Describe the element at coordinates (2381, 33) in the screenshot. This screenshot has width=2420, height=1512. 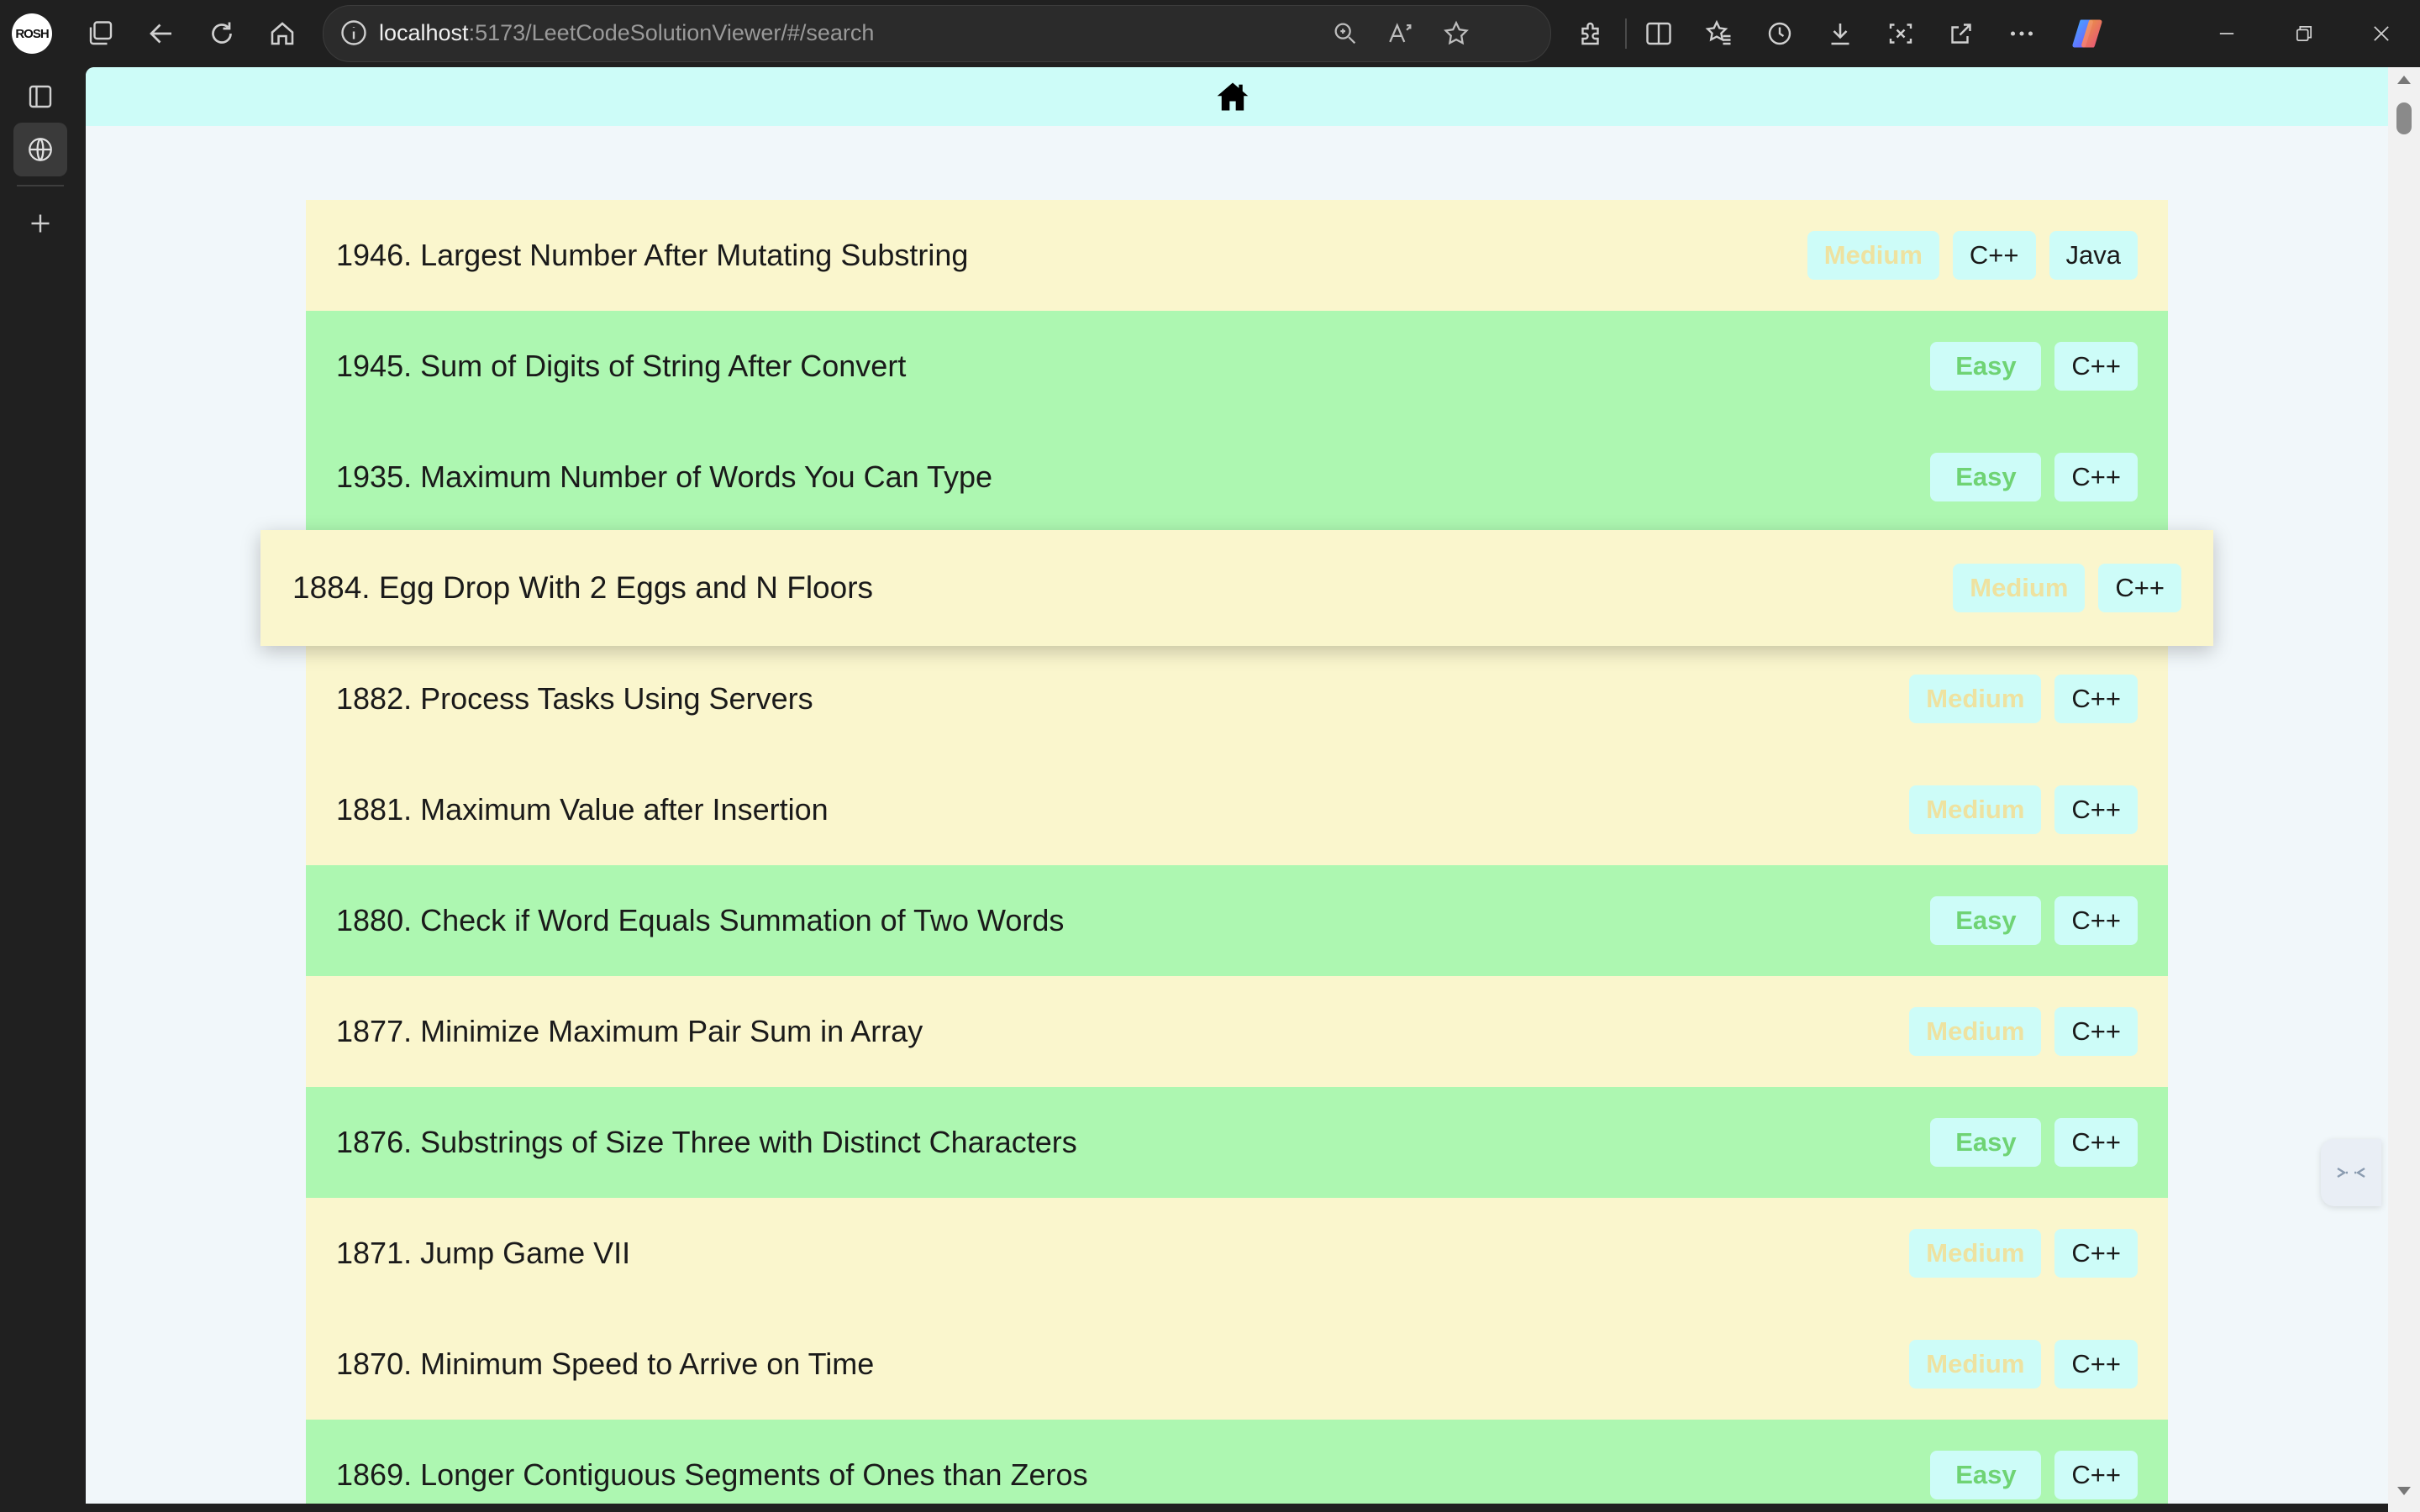
I see `close-icon` at that location.